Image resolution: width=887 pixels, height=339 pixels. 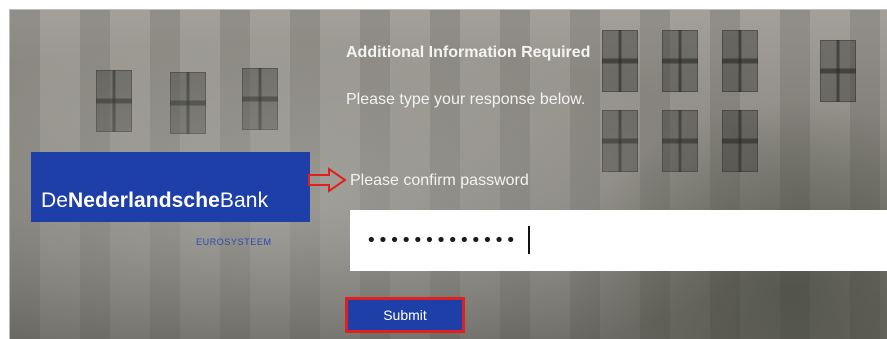 I want to click on submit-button: Submit, so click(x=405, y=315).